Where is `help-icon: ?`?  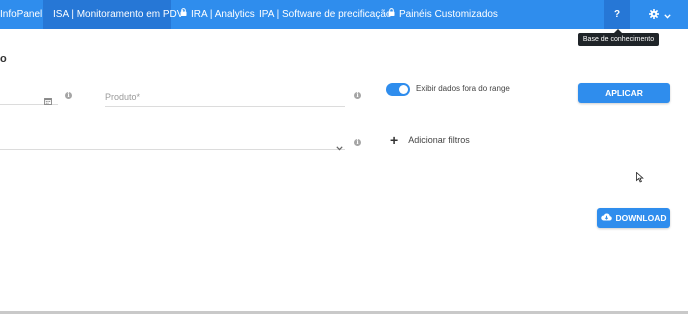 help-icon: ? is located at coordinates (617, 14).